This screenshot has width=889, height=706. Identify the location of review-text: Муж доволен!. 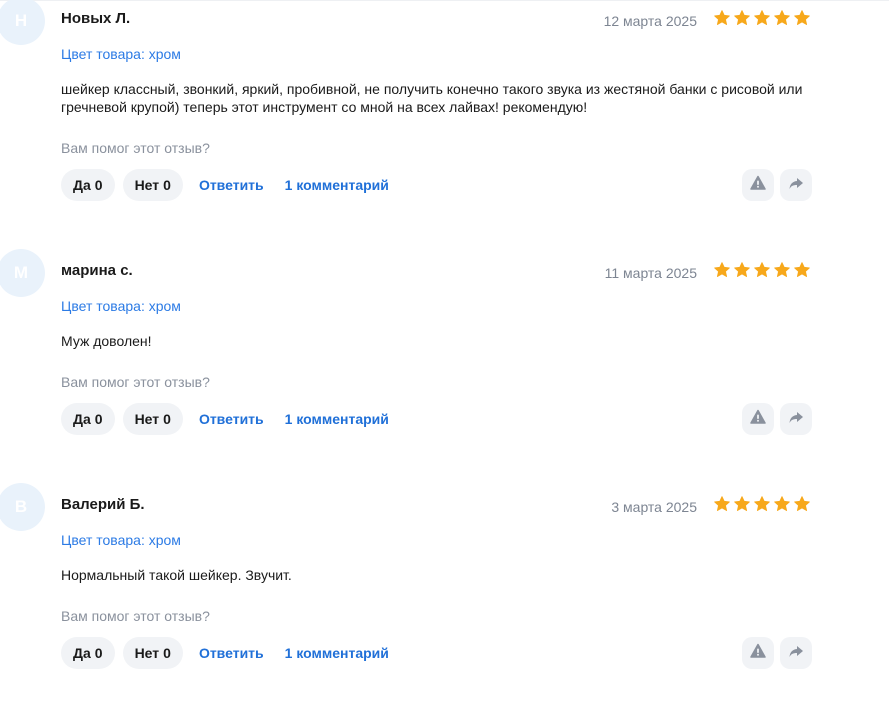
(106, 341).